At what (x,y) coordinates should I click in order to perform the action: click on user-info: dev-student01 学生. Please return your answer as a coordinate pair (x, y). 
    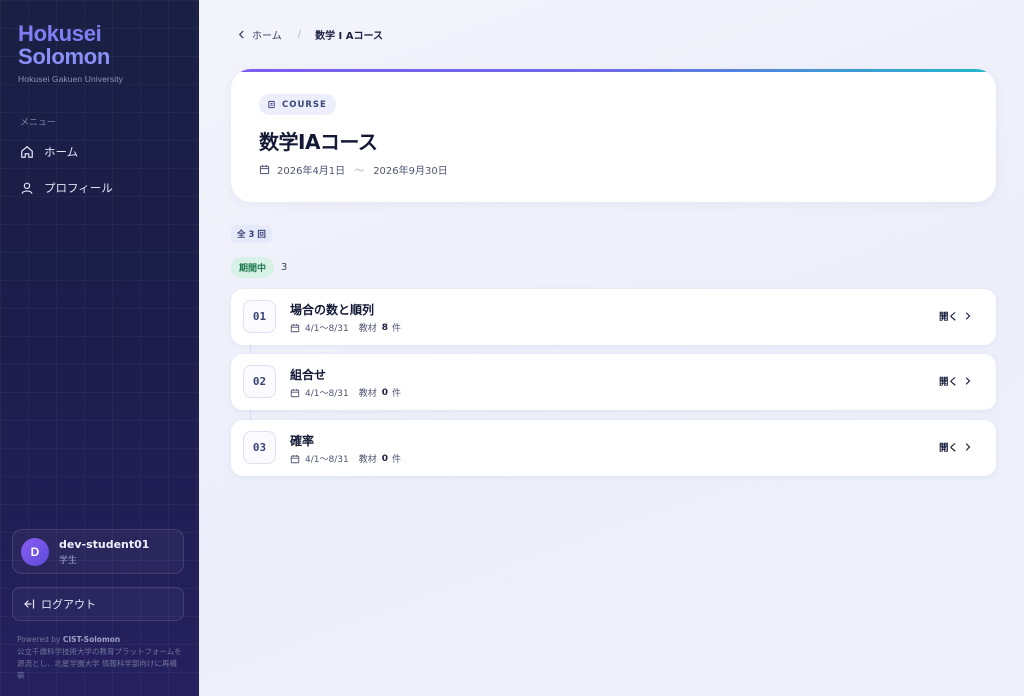
    Looking at the image, I should click on (104, 552).